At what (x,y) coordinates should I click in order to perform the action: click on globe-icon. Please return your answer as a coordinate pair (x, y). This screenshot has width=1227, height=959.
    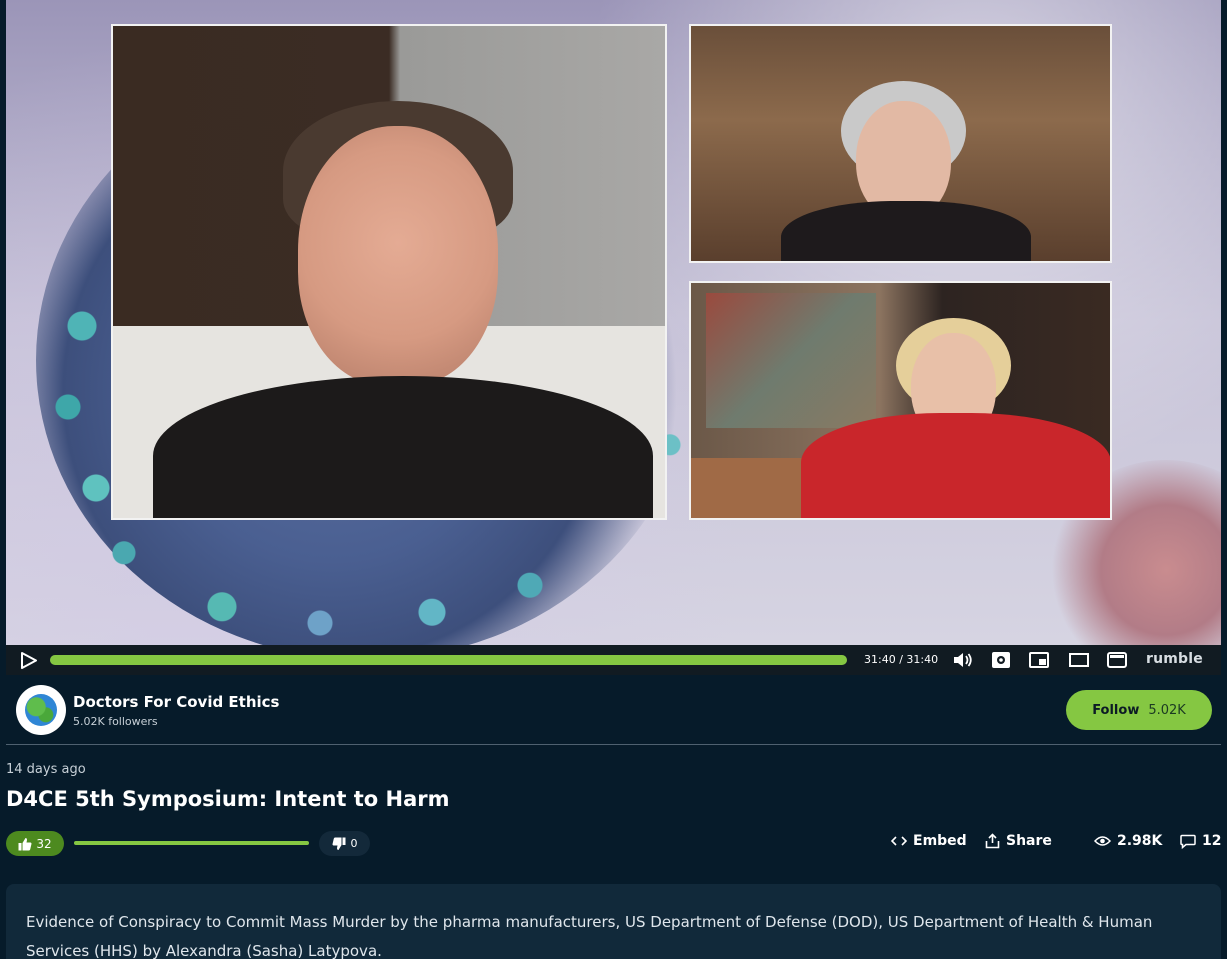
    Looking at the image, I should click on (41, 710).